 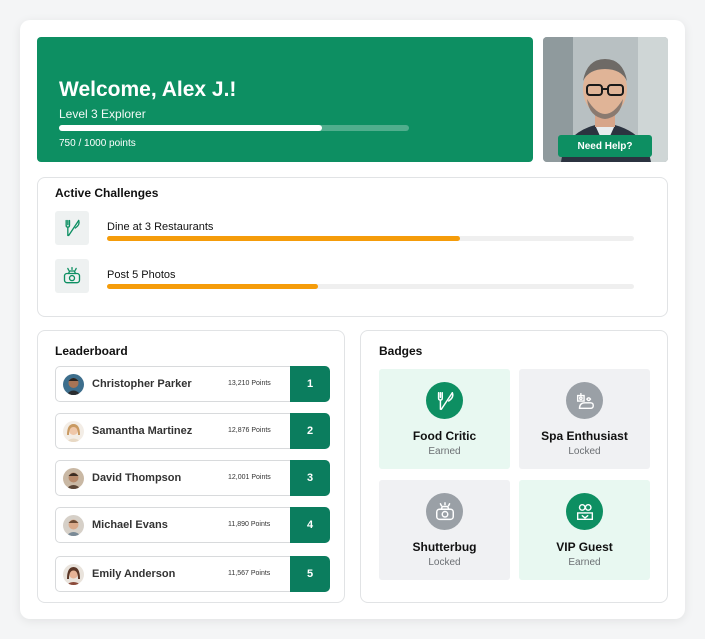 What do you see at coordinates (142, 384) in the screenshot?
I see `player-name: Christopher Parker` at bounding box center [142, 384].